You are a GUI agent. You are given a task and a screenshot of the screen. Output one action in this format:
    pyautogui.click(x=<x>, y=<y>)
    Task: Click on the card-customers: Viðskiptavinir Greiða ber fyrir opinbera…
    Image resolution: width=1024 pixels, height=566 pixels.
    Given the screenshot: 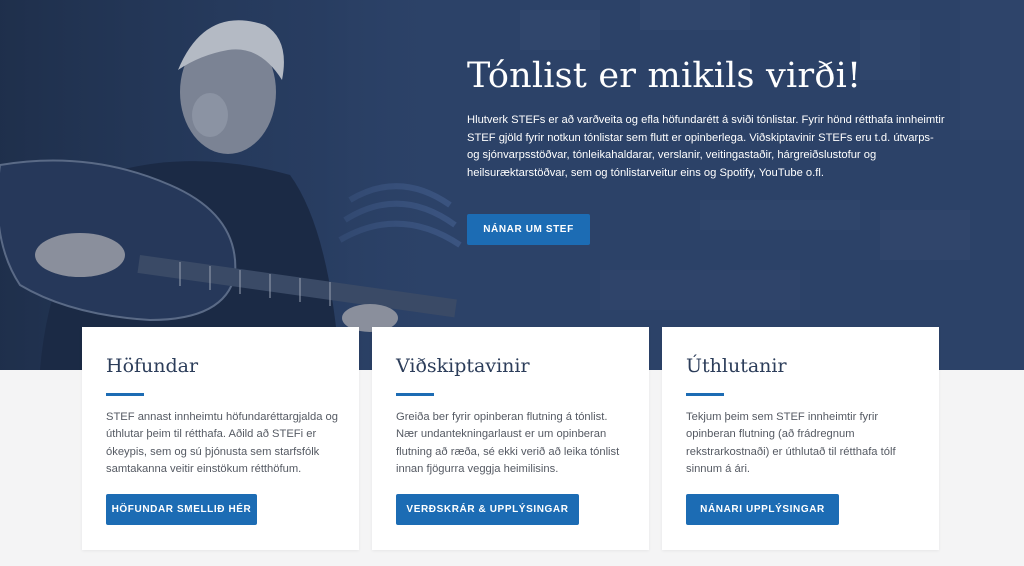 What is the action you would take?
    pyautogui.click(x=510, y=438)
    